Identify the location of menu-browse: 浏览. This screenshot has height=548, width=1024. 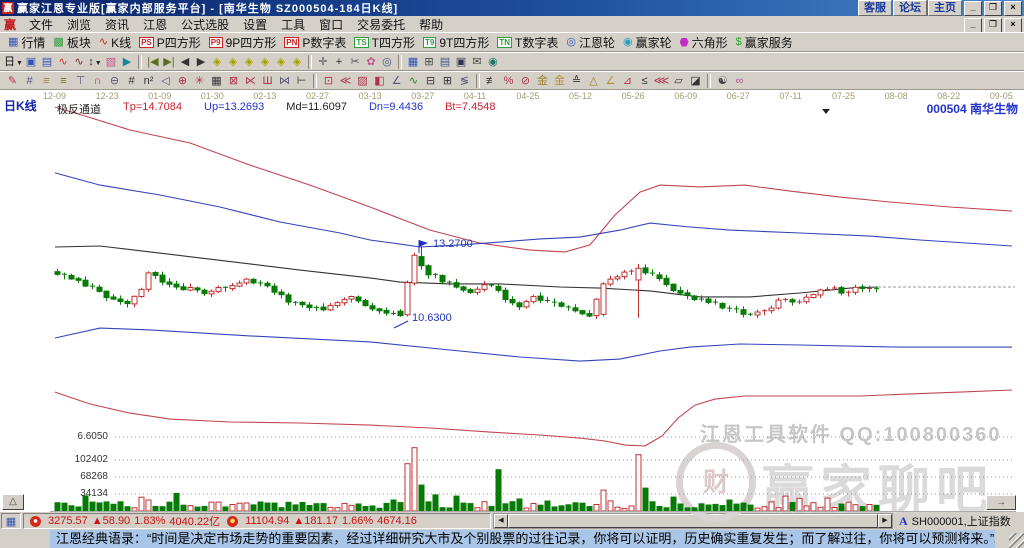
(79, 24).